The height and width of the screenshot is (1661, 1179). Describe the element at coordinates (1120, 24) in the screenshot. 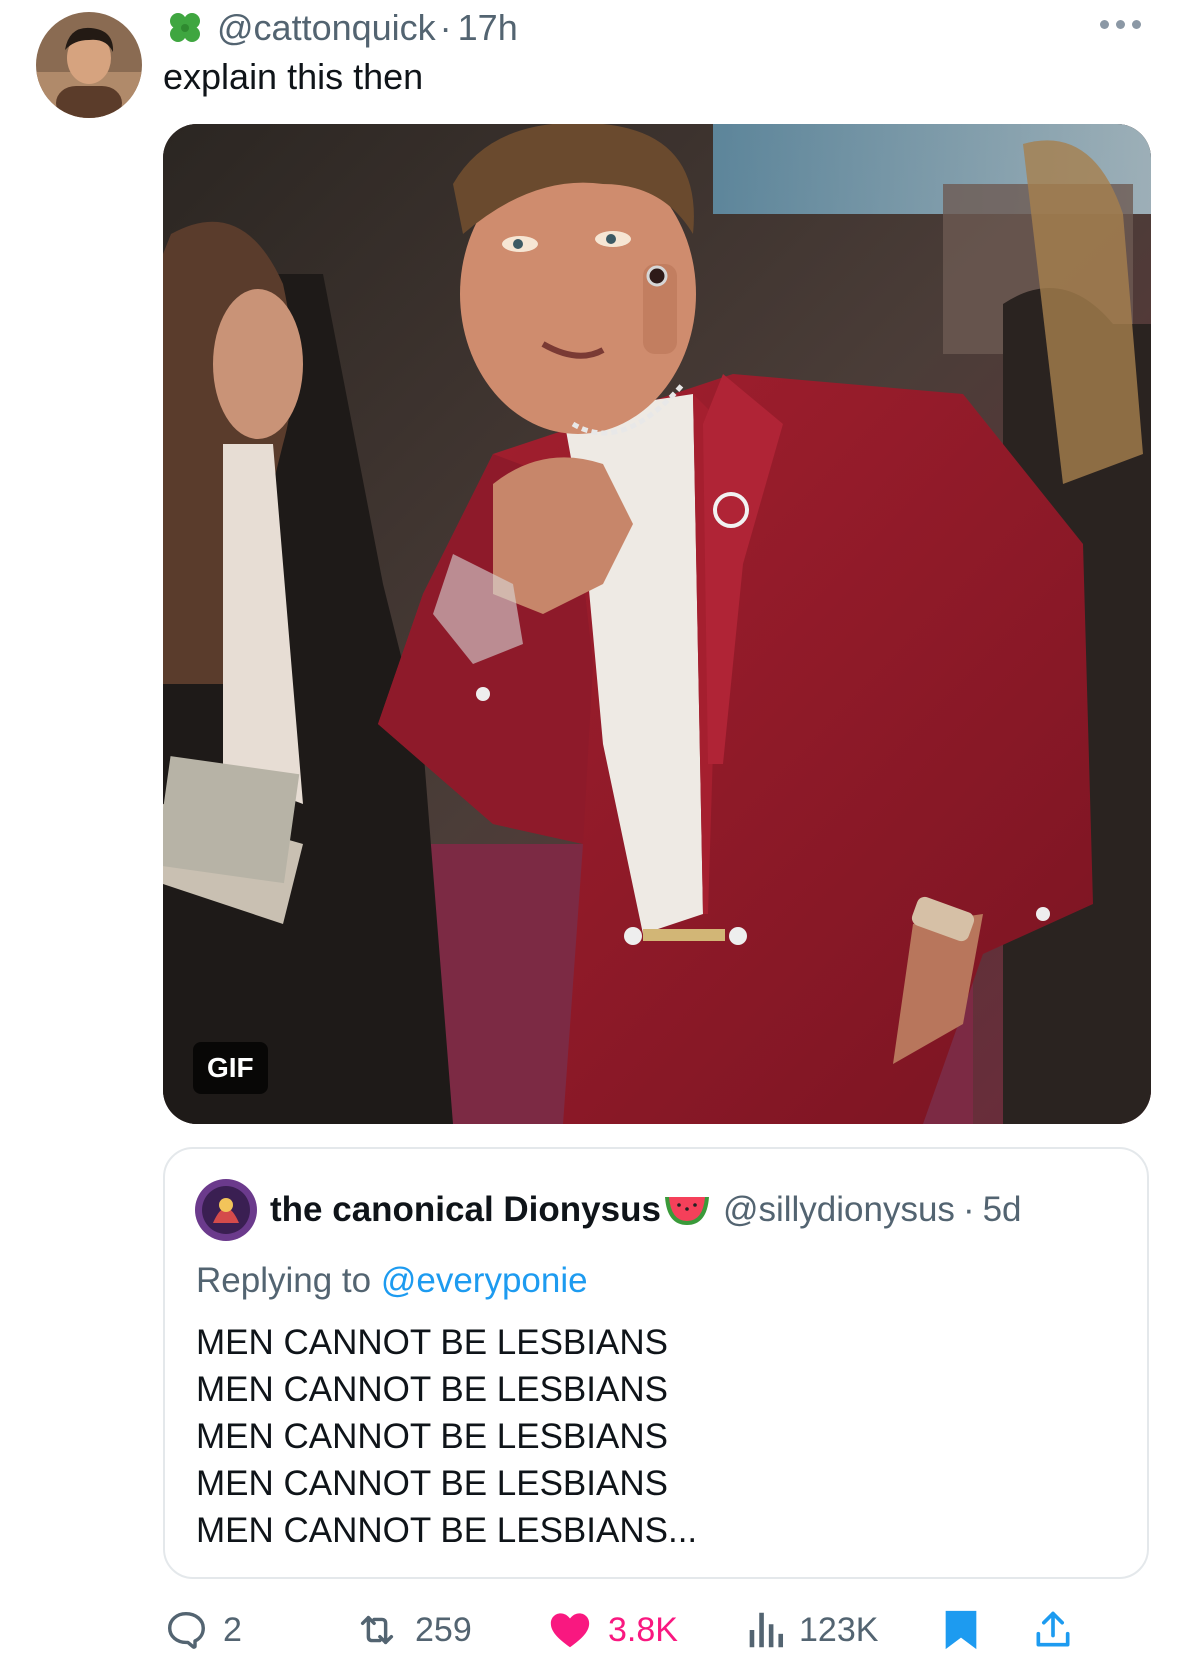

I see `more-options-icon` at that location.